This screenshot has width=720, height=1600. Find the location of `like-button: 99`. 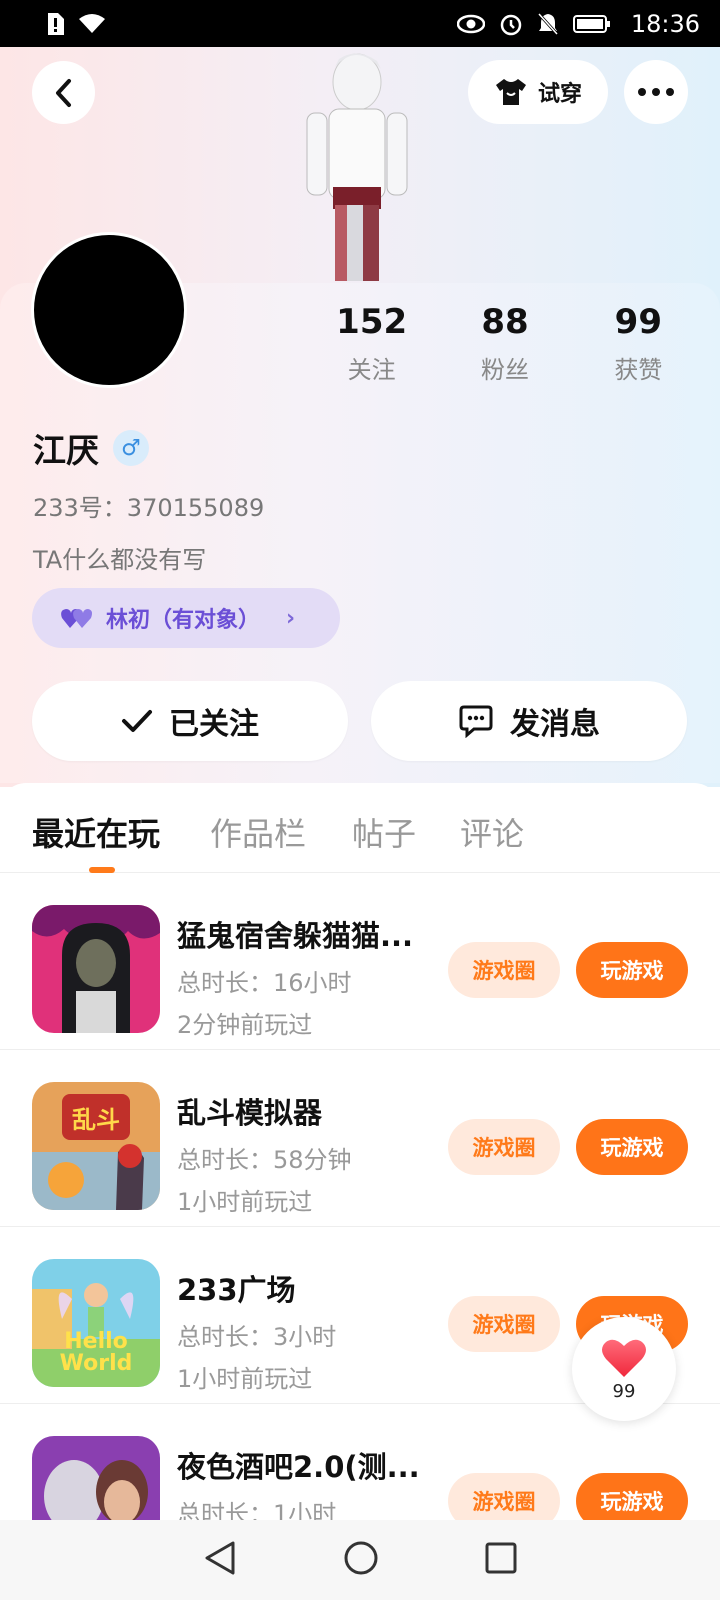

like-button: 99 is located at coordinates (624, 1369).